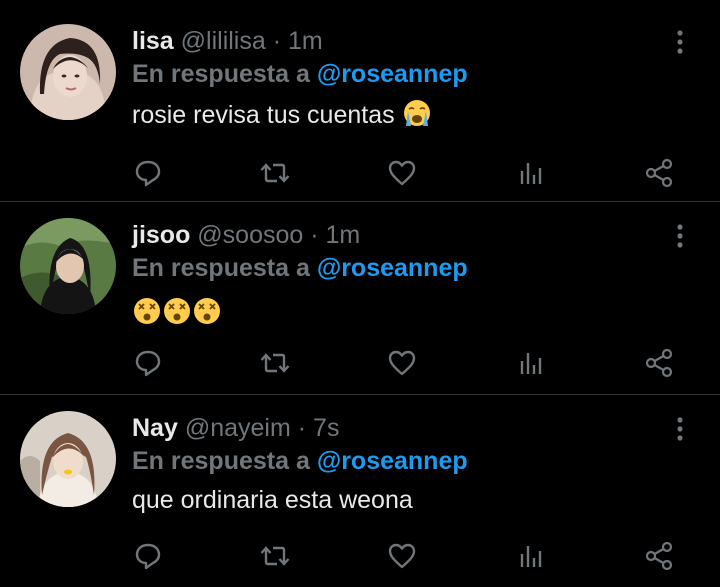 Image resolution: width=720 pixels, height=587 pixels. Describe the element at coordinates (263, 115) in the screenshot. I see `tweet-text-content: rosie revisa tus cuentas` at that location.